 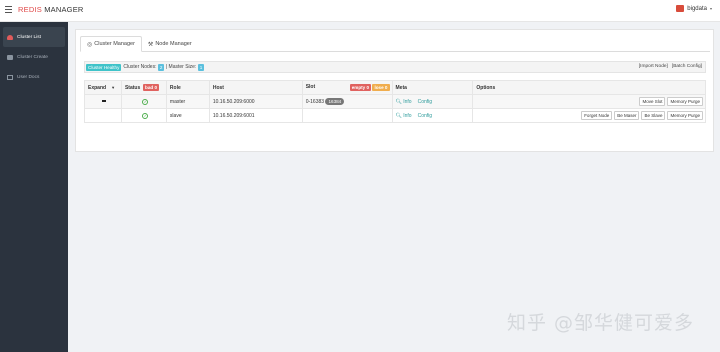 What do you see at coordinates (255, 87) in the screenshot?
I see `col-host: Host` at bounding box center [255, 87].